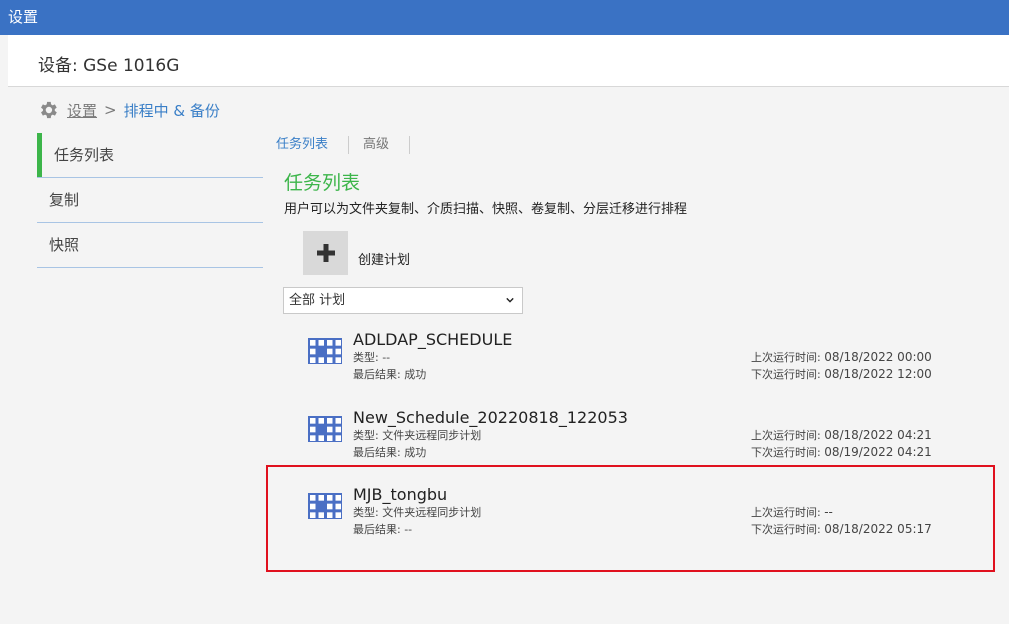 The height and width of the screenshot is (624, 1009). I want to click on schedule-last-run: 上次运行时间: 08/18/2022 04:21, so click(841, 435).